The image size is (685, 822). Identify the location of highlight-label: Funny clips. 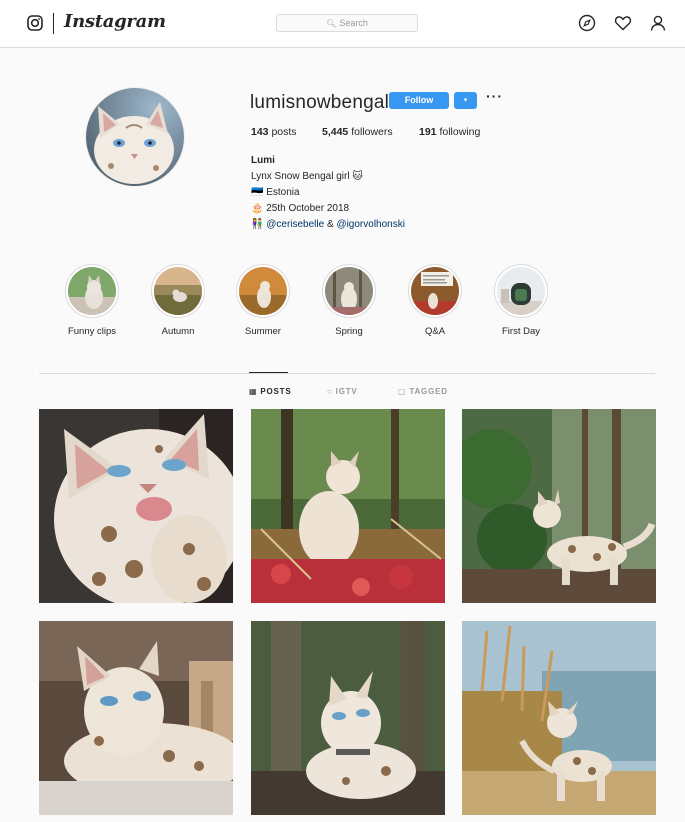
(92, 331).